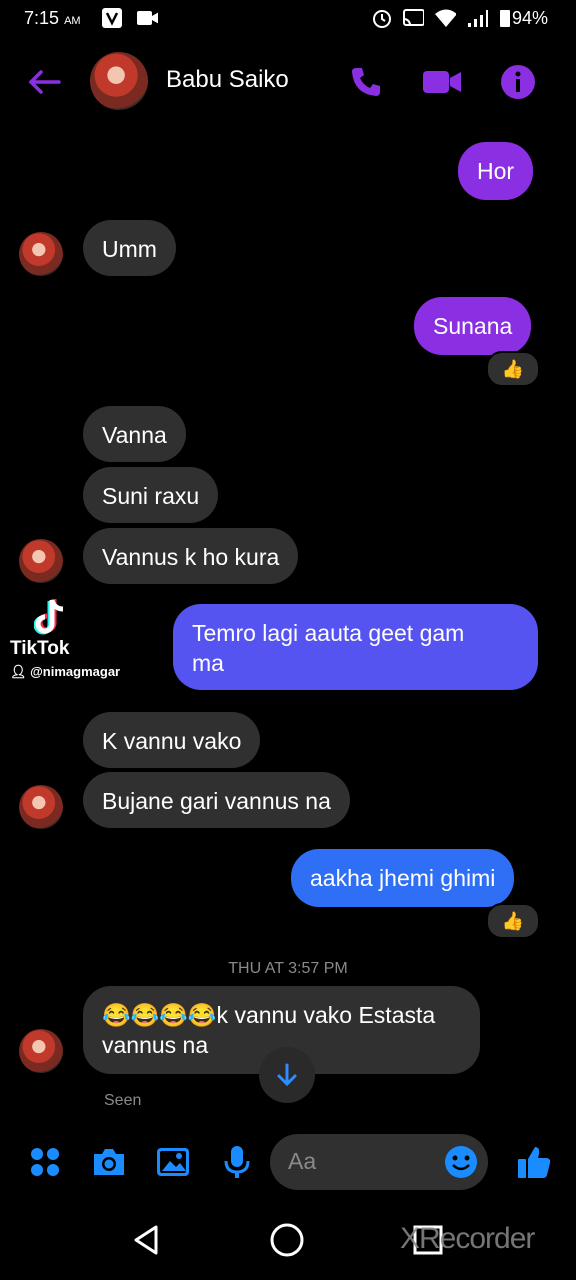 This screenshot has width=576, height=1280. What do you see at coordinates (52, 18) in the screenshot?
I see `status-time: 7:15 AM` at bounding box center [52, 18].